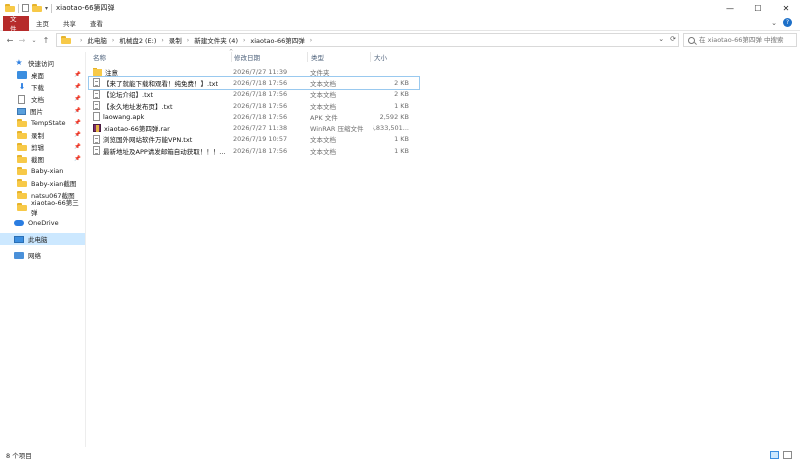  What do you see at coordinates (96, 23) in the screenshot?
I see `tab-view: 查看` at bounding box center [96, 23].